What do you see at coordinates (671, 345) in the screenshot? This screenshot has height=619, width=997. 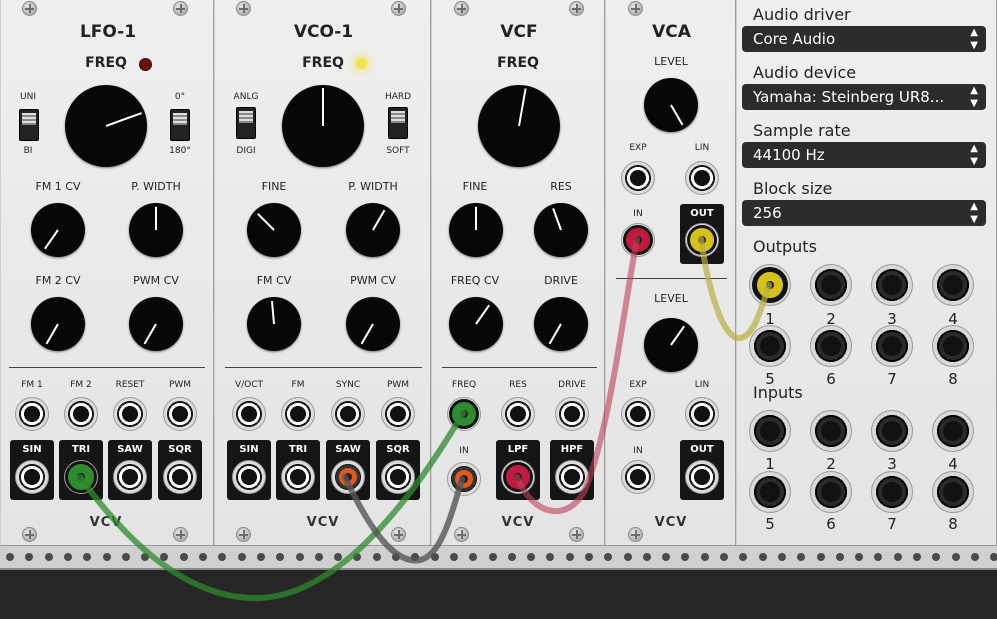 I see `level2-knob` at bounding box center [671, 345].